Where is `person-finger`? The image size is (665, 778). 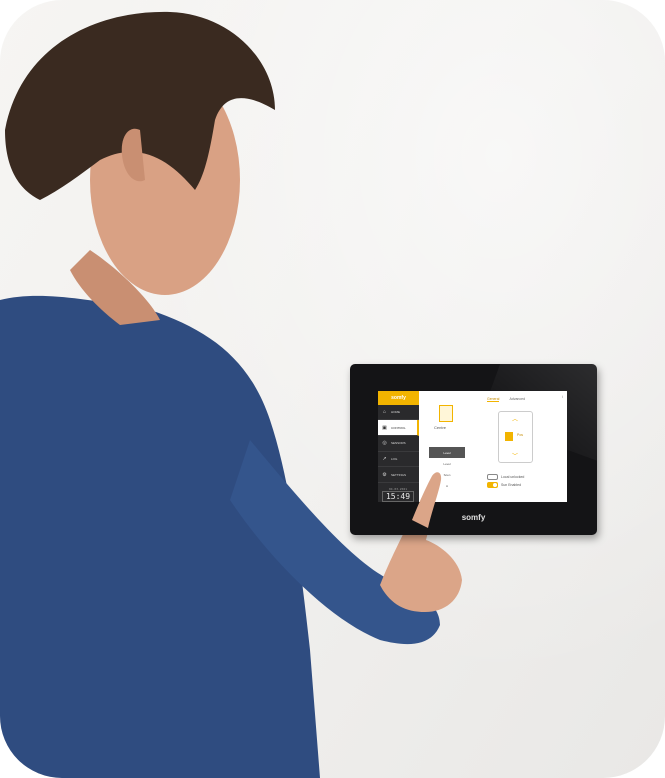 person-finger is located at coordinates (427, 500).